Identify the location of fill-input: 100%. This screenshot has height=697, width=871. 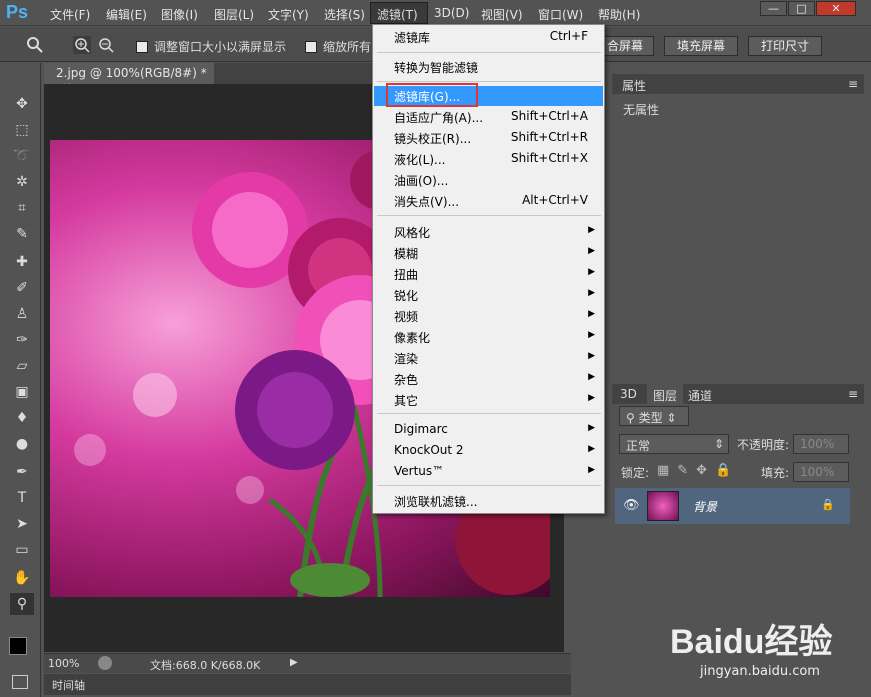
(821, 472).